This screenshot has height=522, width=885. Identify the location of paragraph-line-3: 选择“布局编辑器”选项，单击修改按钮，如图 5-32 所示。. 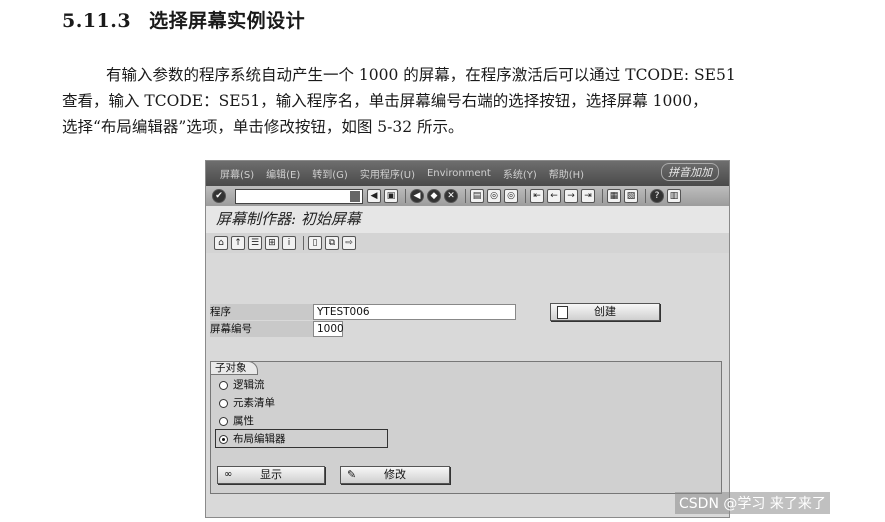
(263, 127).